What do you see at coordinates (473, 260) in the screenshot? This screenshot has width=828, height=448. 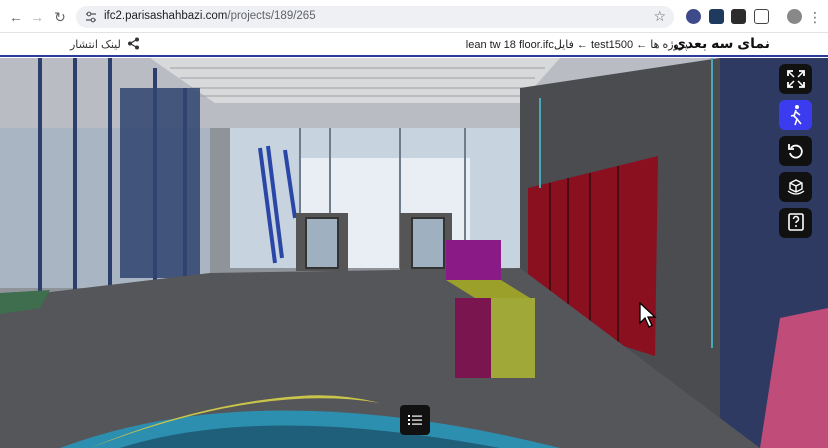 I see `purple-block` at bounding box center [473, 260].